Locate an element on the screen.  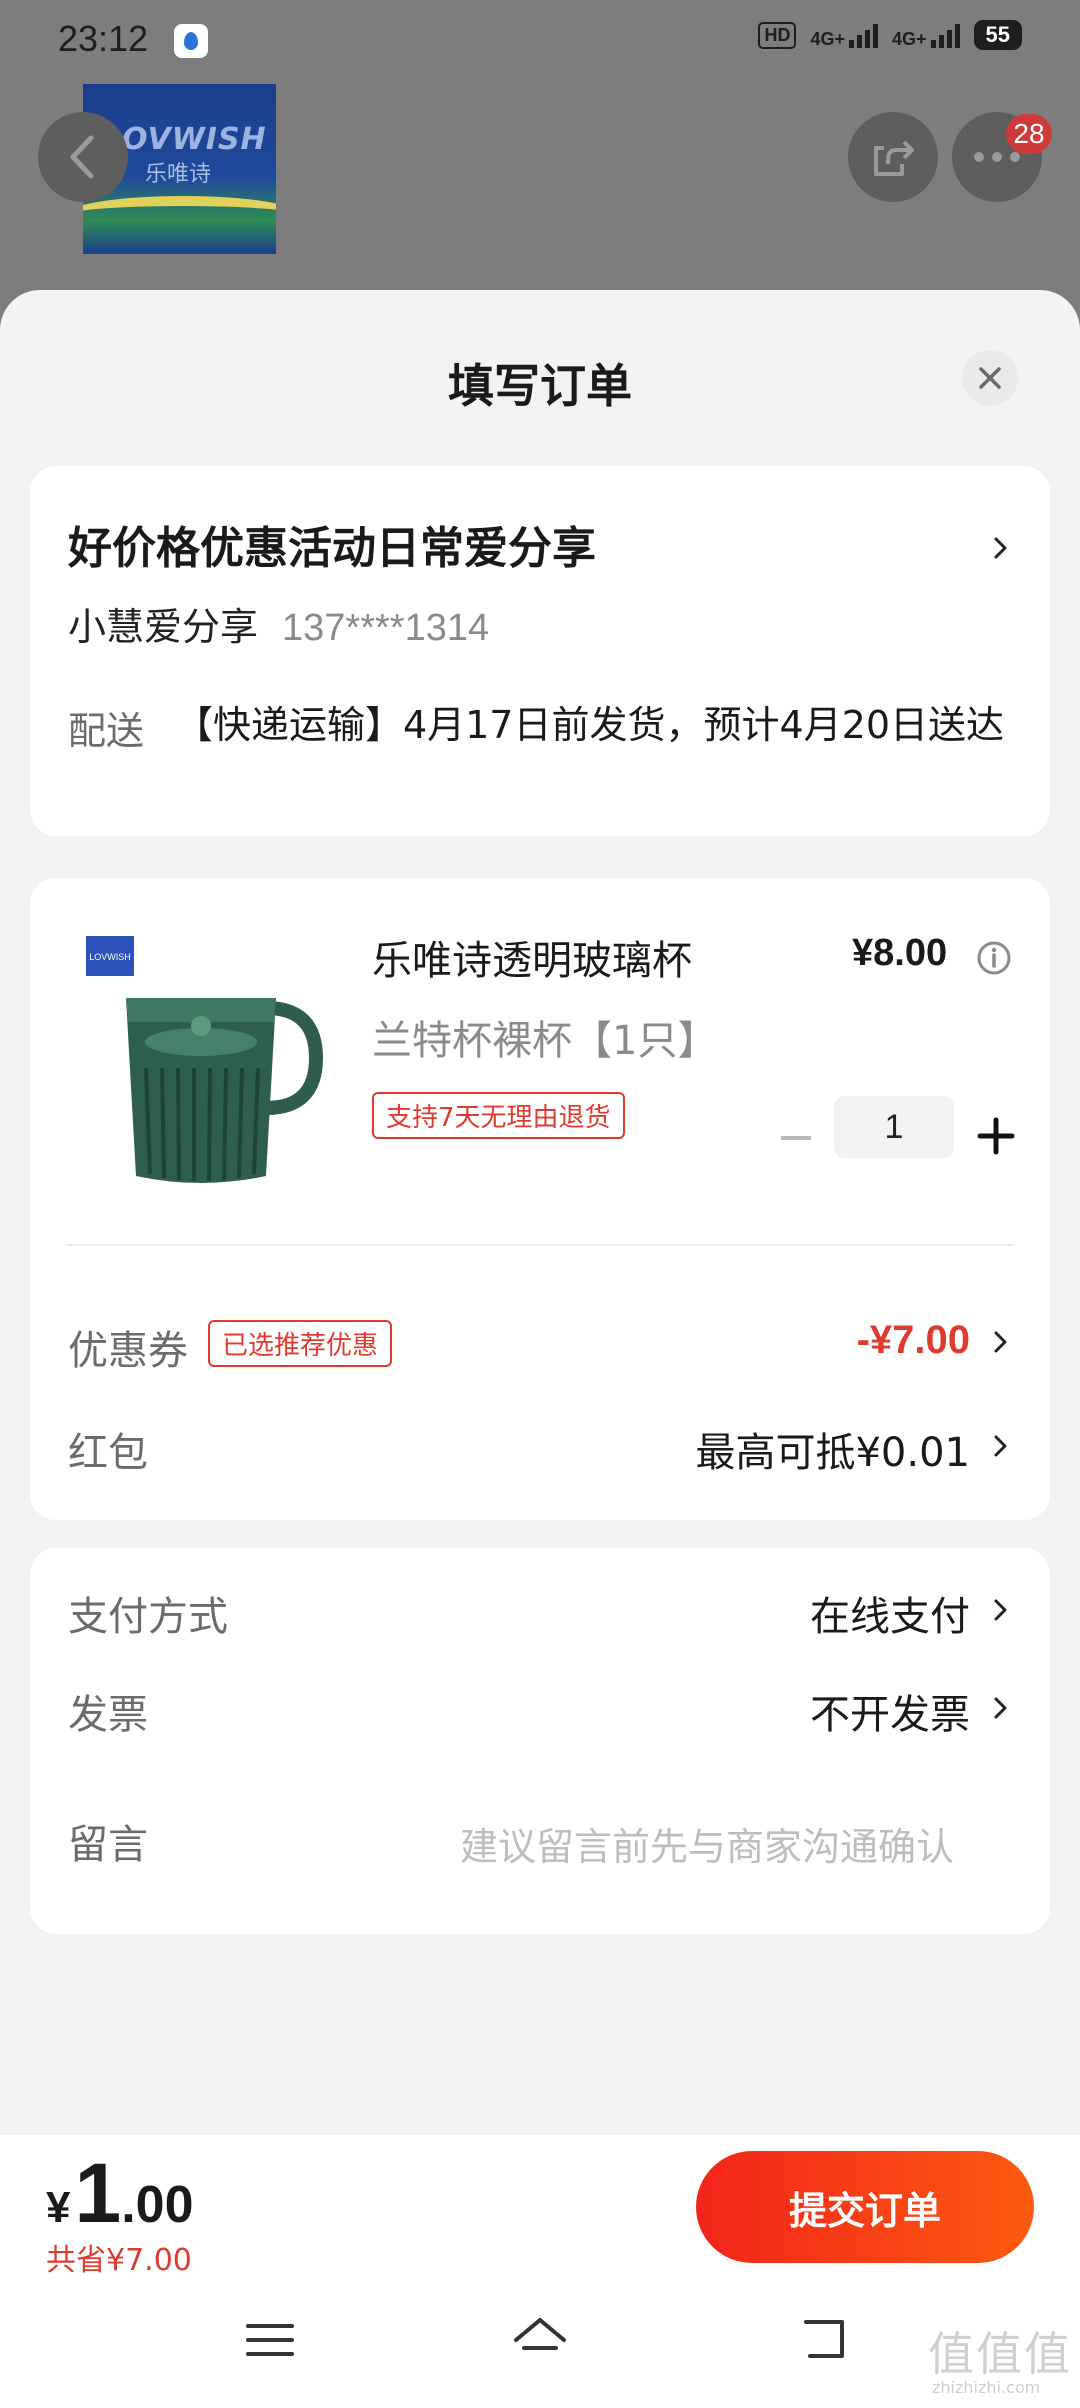
more-badge: 28 is located at coordinates (1029, 134).